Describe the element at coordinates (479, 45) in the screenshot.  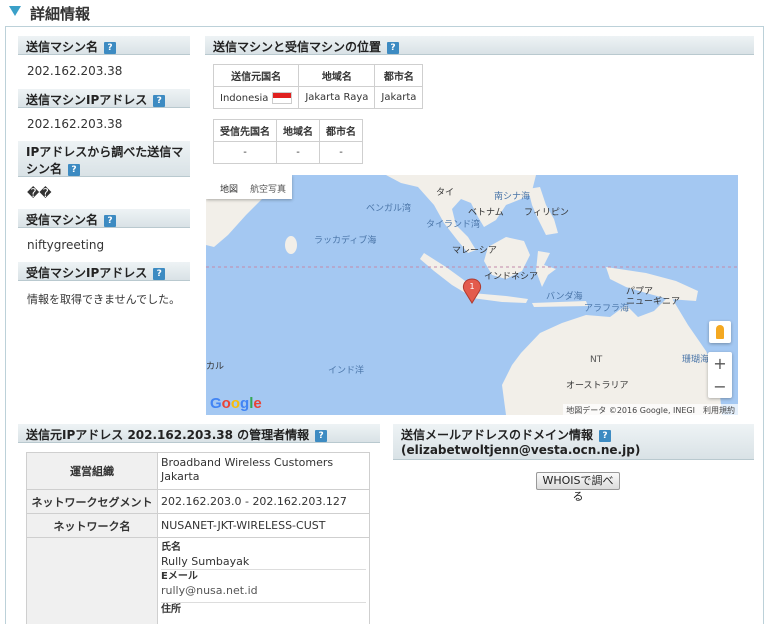
I see `location-header: 送信マシンと受信マシンの位置?` at that location.